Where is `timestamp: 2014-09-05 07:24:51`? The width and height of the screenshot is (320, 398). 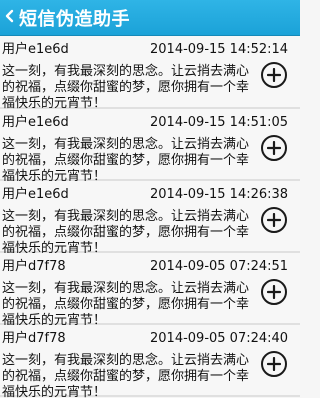
timestamp: 2014-09-05 07:24:51 is located at coordinates (219, 266).